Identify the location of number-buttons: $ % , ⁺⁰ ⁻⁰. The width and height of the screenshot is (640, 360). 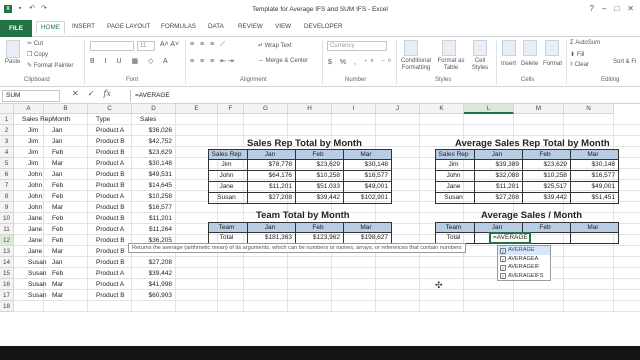
(361, 62).